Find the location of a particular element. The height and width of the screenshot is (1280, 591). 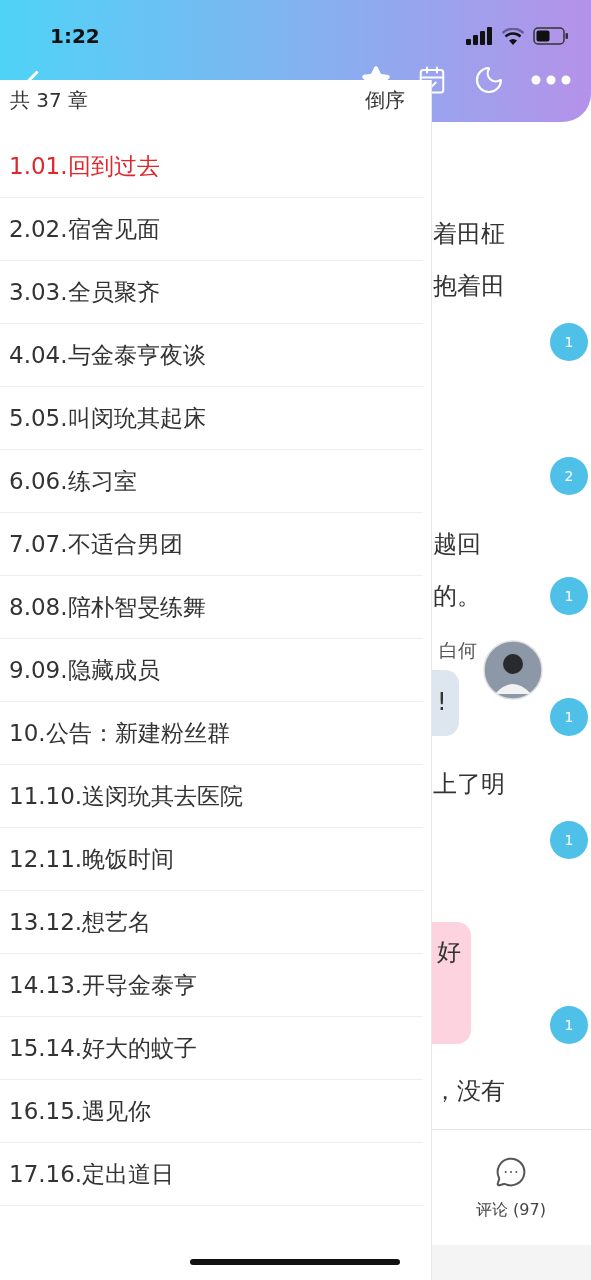

status-time: 1:22 is located at coordinates (75, 36).